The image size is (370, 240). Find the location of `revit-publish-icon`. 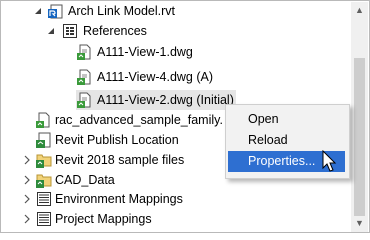

revit-publish-icon is located at coordinates (43, 140).